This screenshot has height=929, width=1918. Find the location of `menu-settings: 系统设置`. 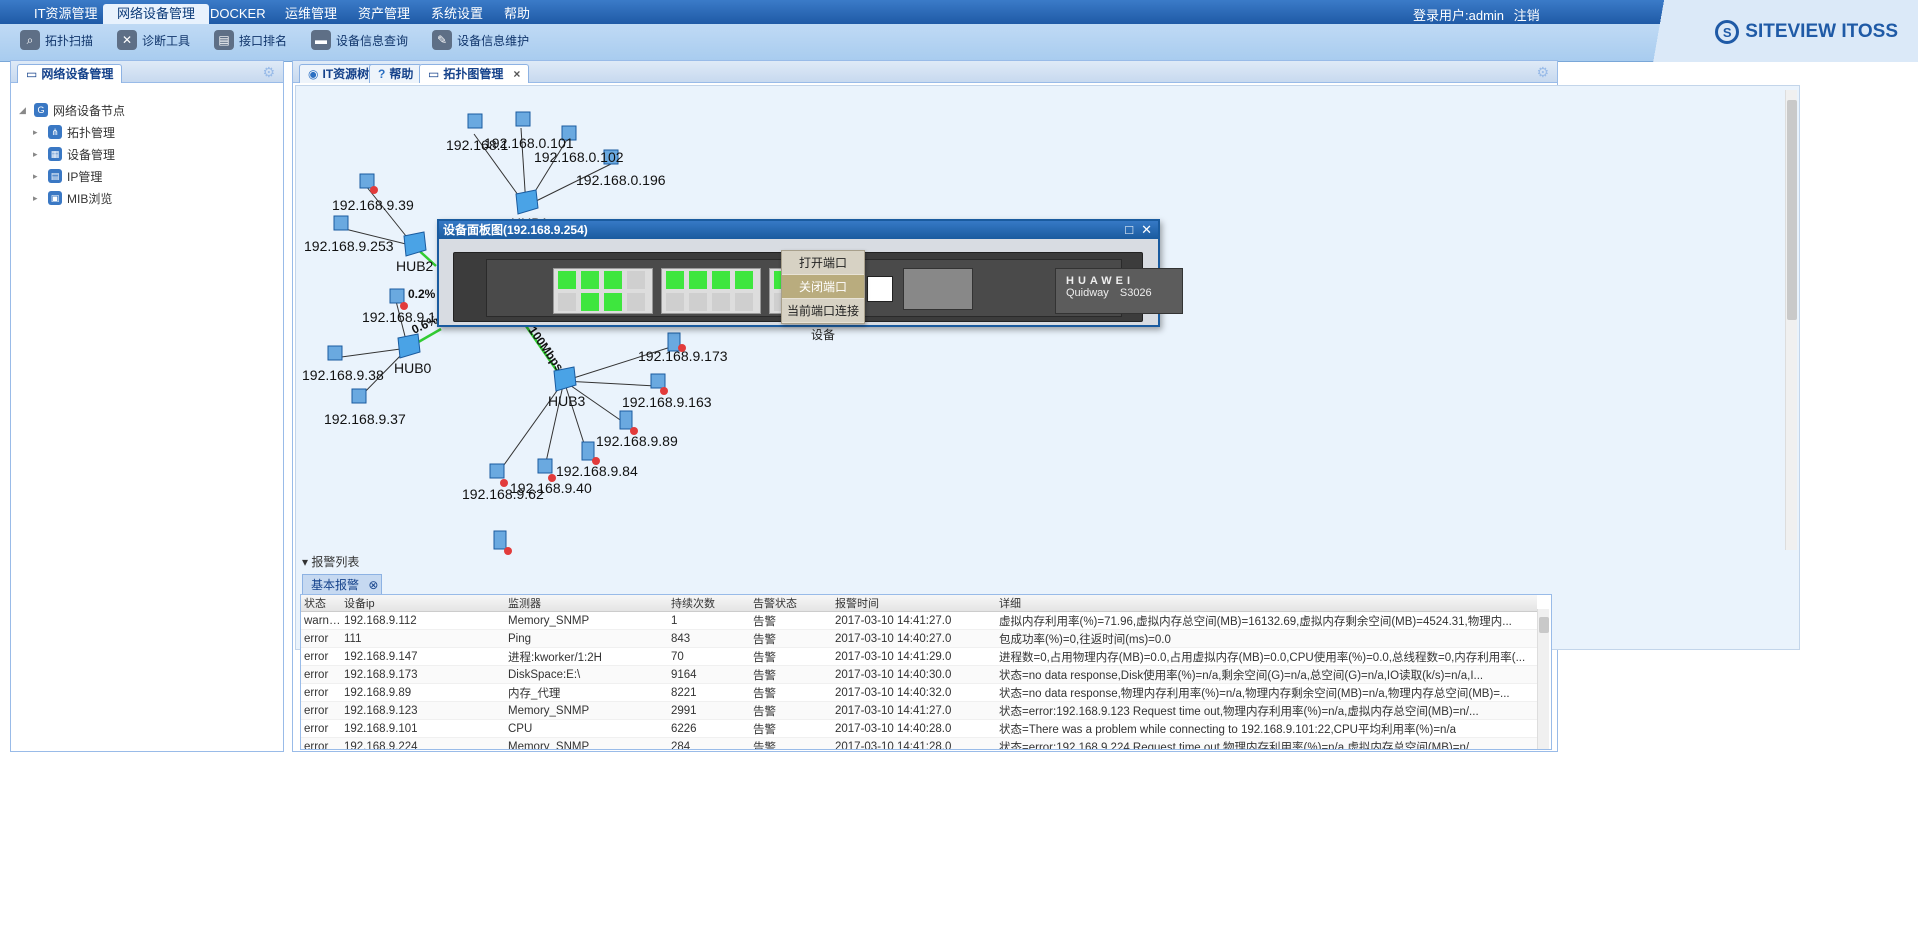

menu-settings: 系统设置 is located at coordinates (457, 14).